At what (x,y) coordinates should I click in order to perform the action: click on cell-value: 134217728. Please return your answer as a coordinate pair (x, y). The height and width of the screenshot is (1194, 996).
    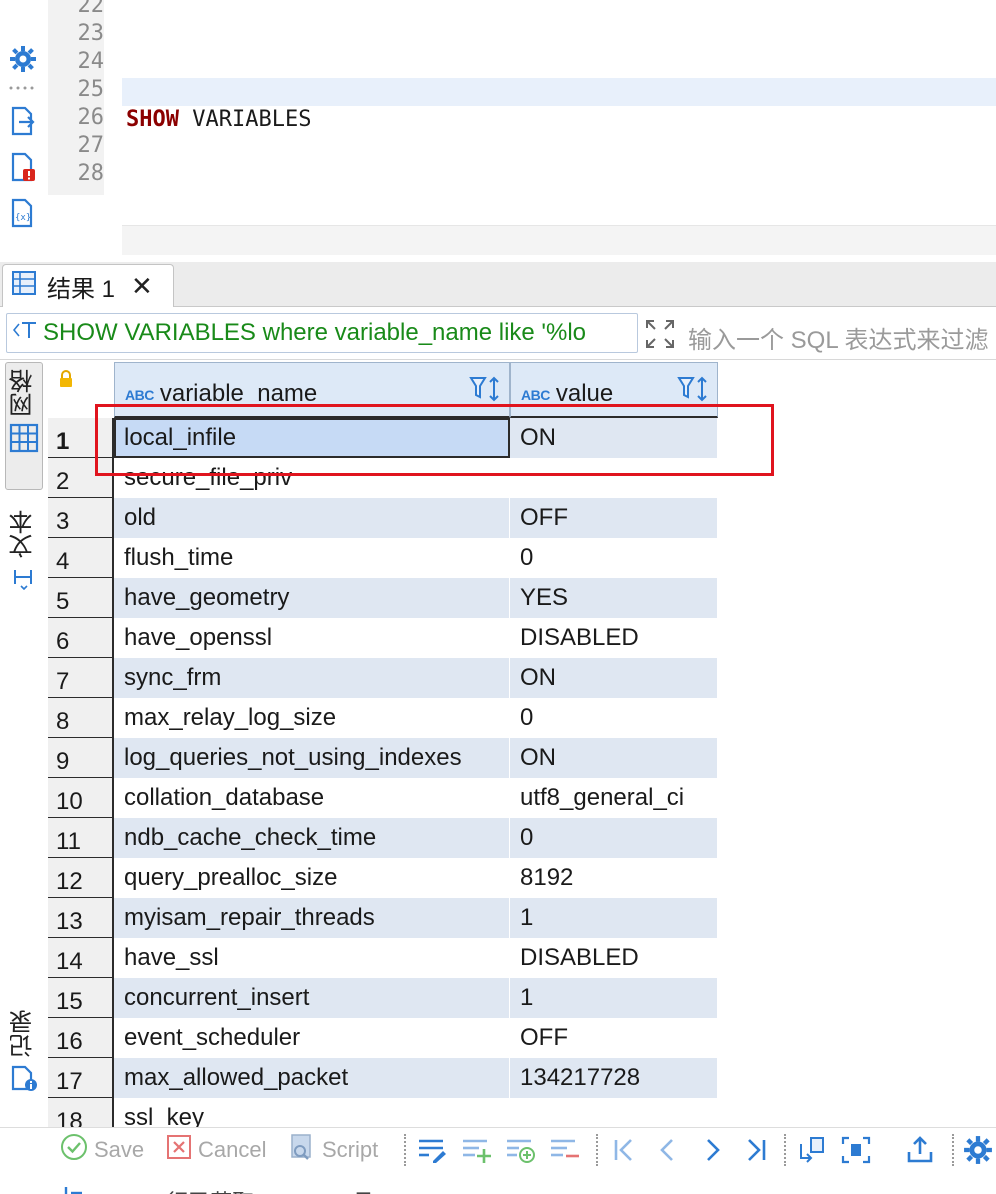
    Looking at the image, I should click on (614, 1078).